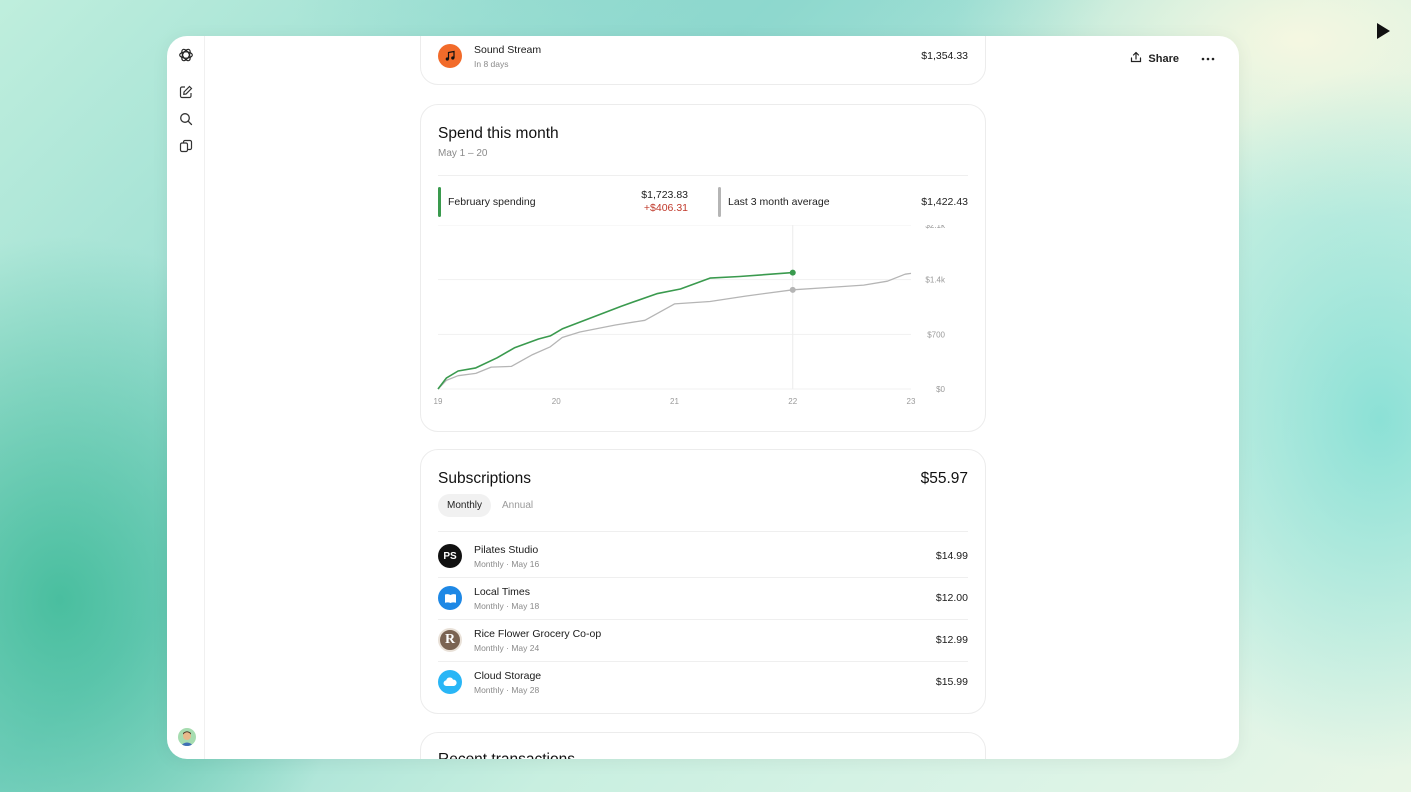 Image resolution: width=1411 pixels, height=792 pixels. Describe the element at coordinates (492, 202) in the screenshot. I see `stat-current-label: February spending` at that location.